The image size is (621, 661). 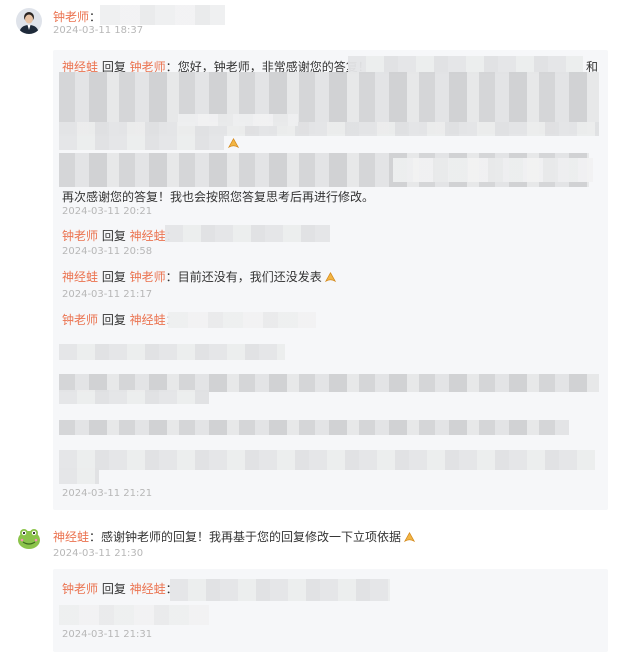 I want to click on post2-timestamp: 2024-03-11 21:30, so click(x=98, y=553).